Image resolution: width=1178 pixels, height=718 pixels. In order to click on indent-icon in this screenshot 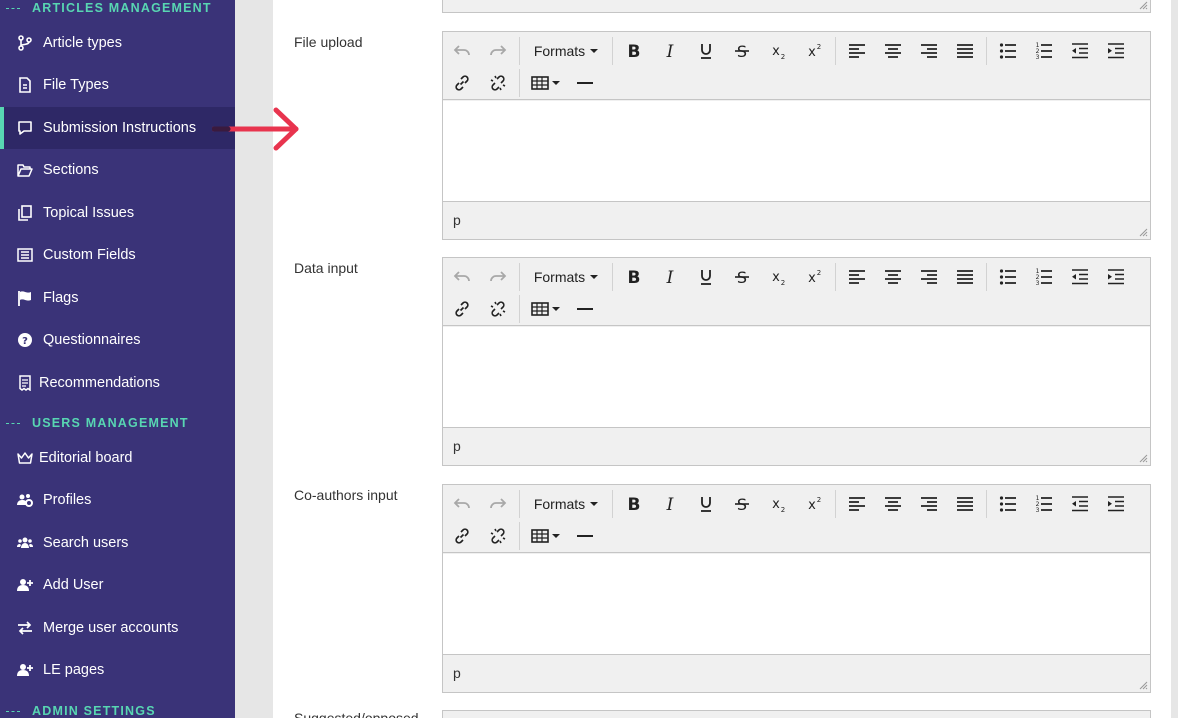, I will do `click(1116, 504)`.